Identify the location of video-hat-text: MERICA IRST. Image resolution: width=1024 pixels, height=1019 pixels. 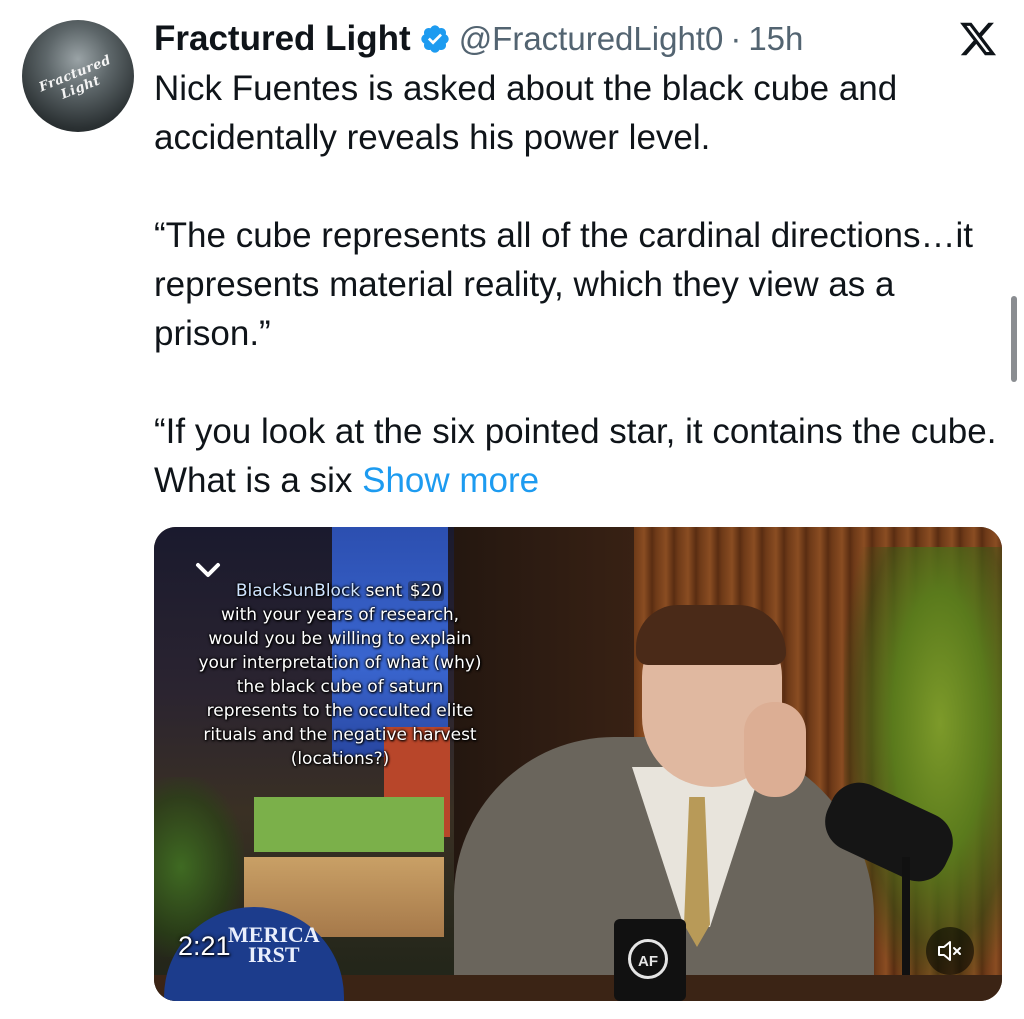
(274, 945).